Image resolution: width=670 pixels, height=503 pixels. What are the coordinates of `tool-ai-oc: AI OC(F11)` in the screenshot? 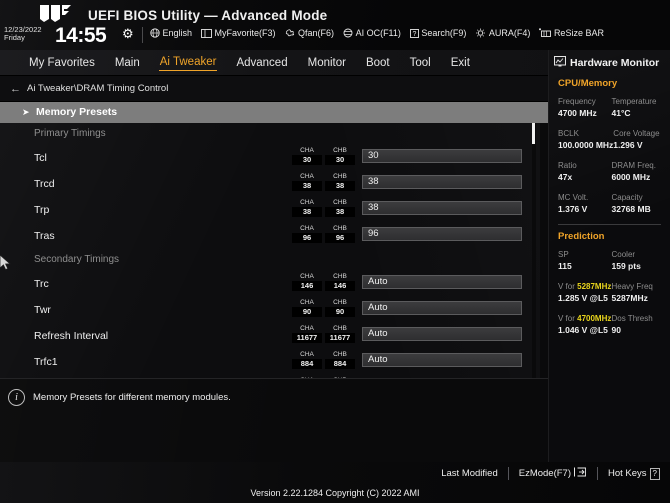 It's located at (372, 33).